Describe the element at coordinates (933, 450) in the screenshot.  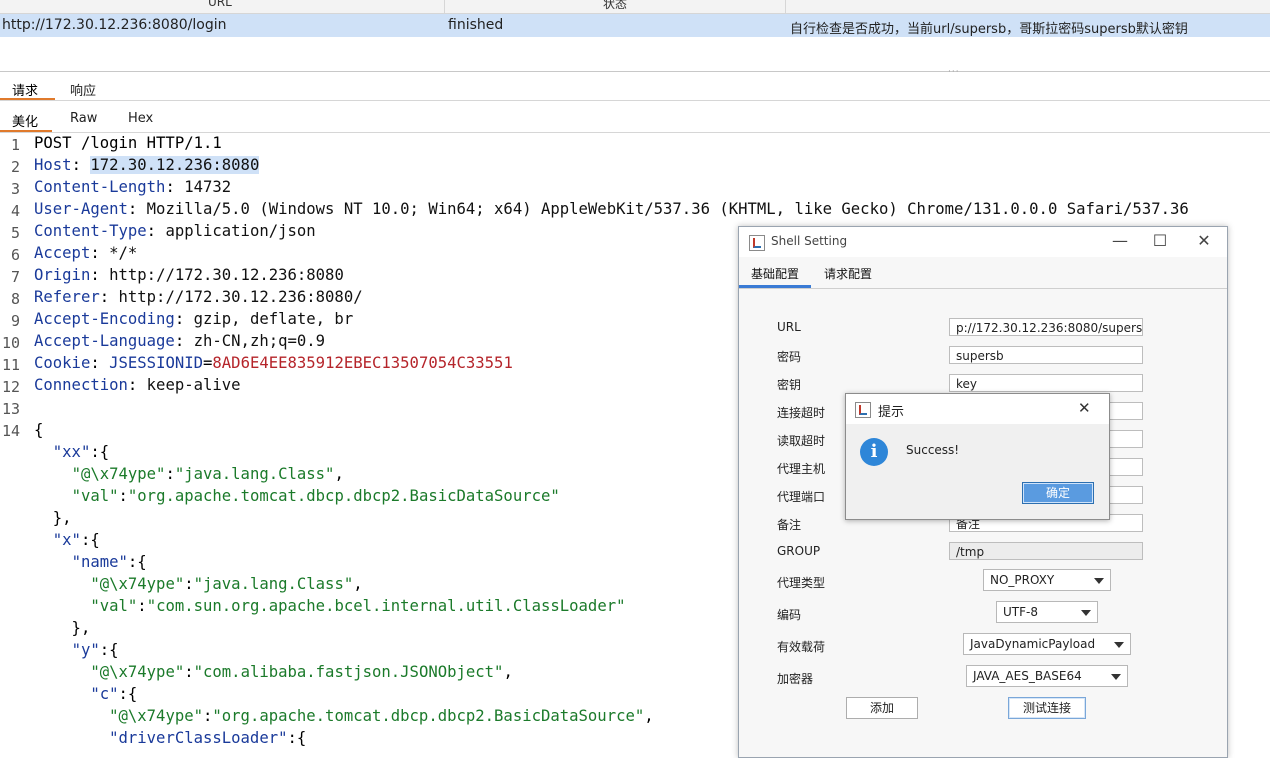
I see `dialog-message: Success!` at that location.